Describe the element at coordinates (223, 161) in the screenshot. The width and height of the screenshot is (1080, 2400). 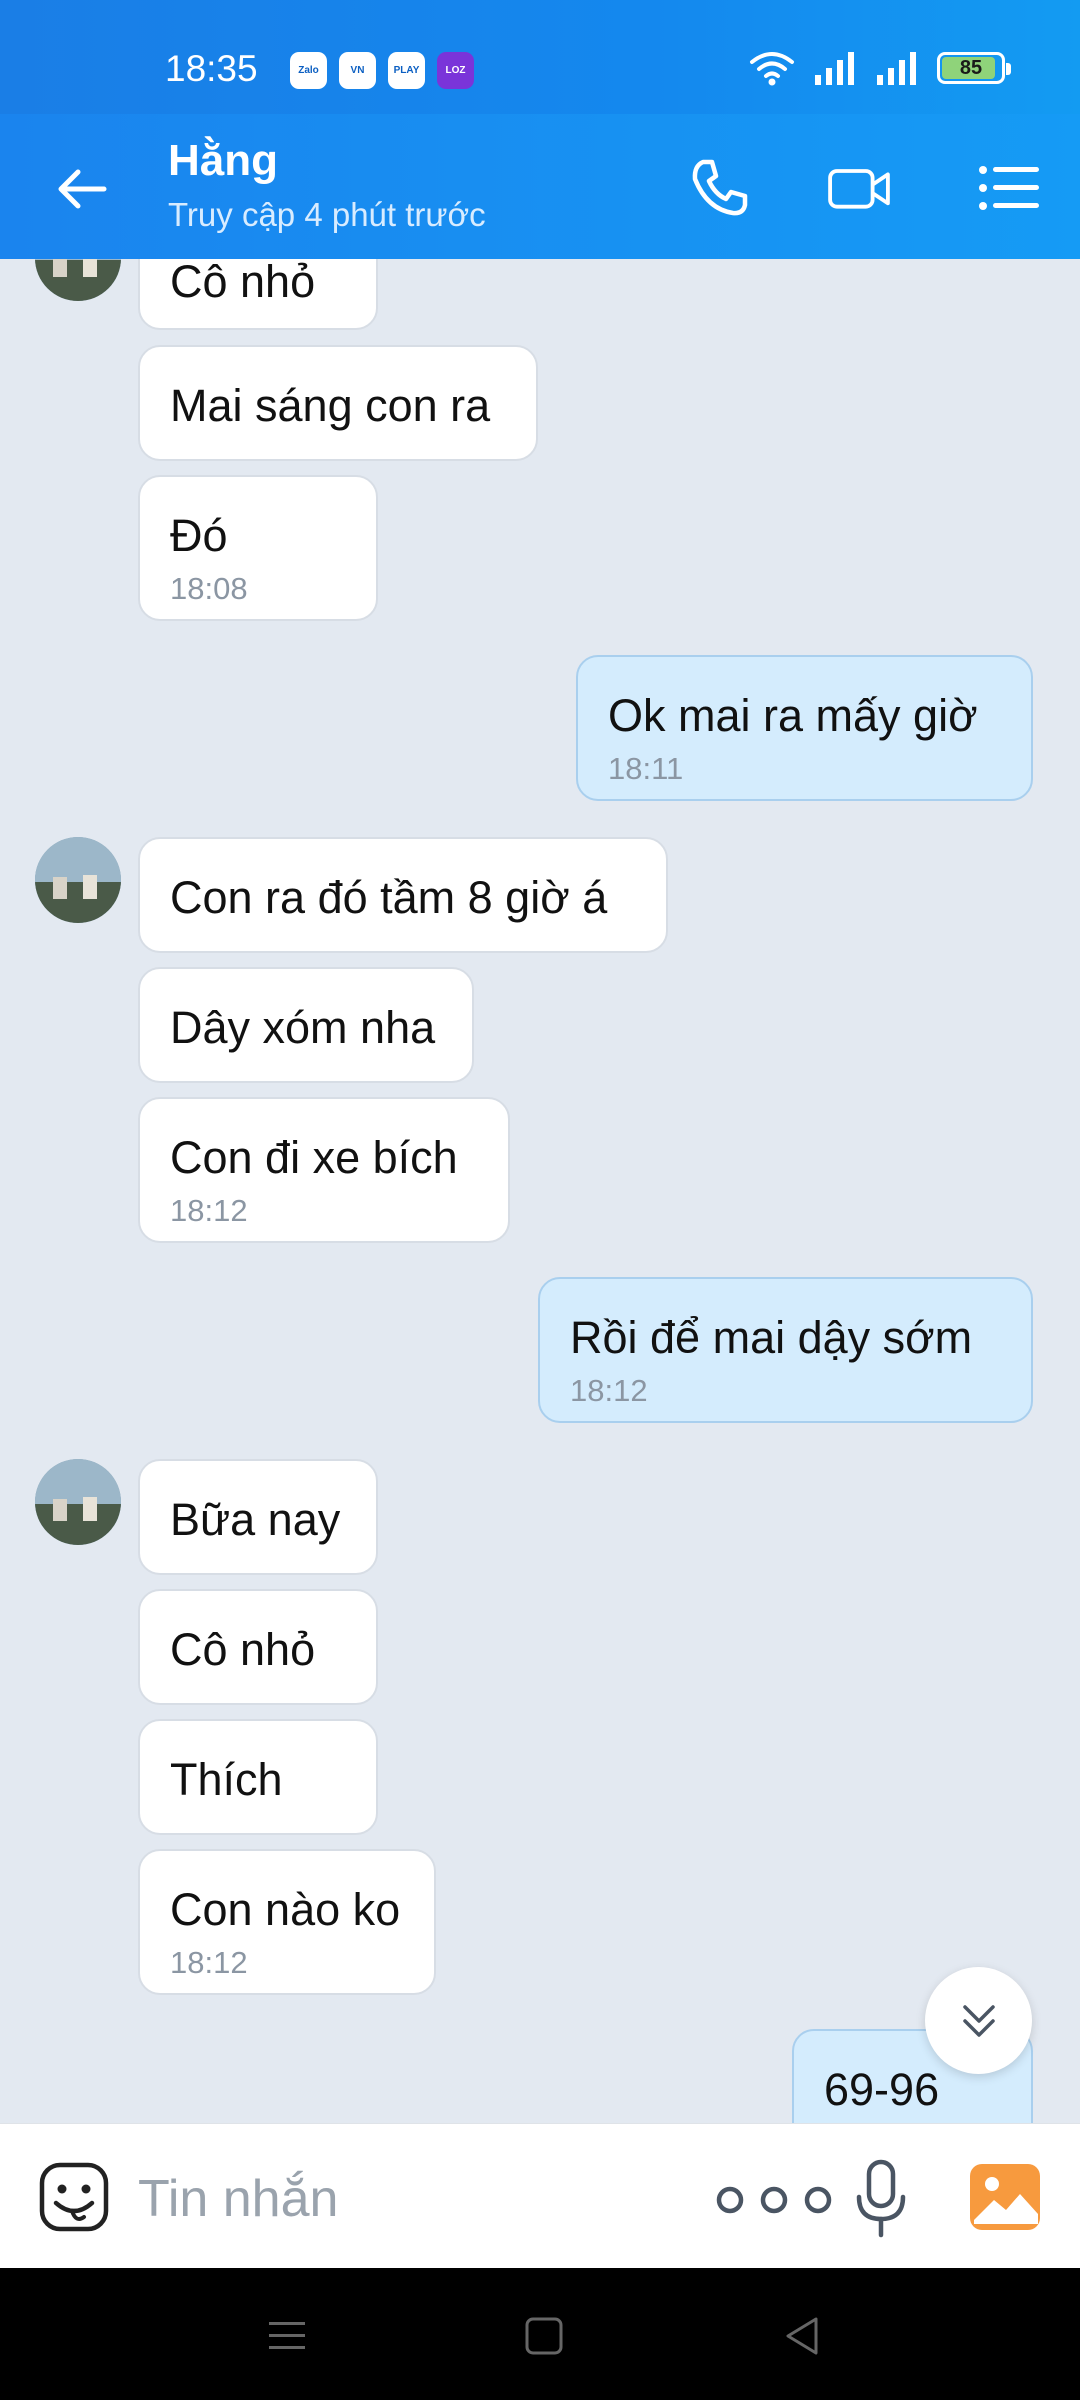
I see `contact-name: Hằng` at that location.